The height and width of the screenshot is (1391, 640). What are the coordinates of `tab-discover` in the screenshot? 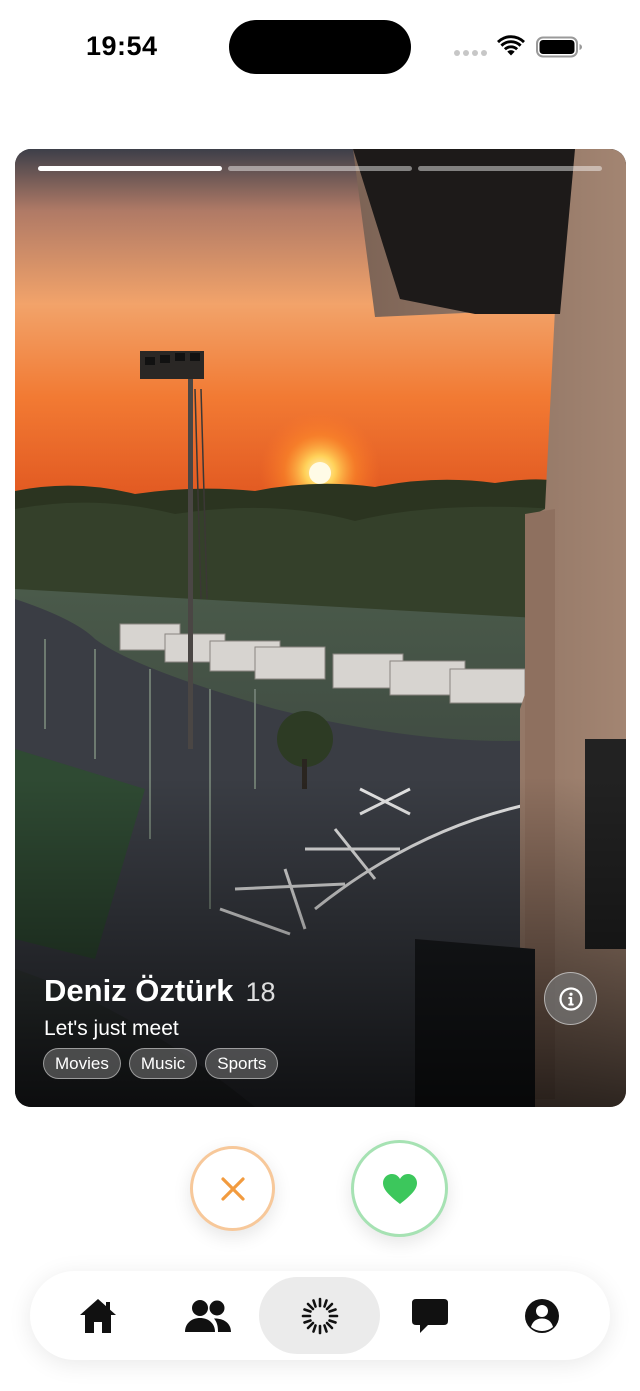 It's located at (319, 1315).